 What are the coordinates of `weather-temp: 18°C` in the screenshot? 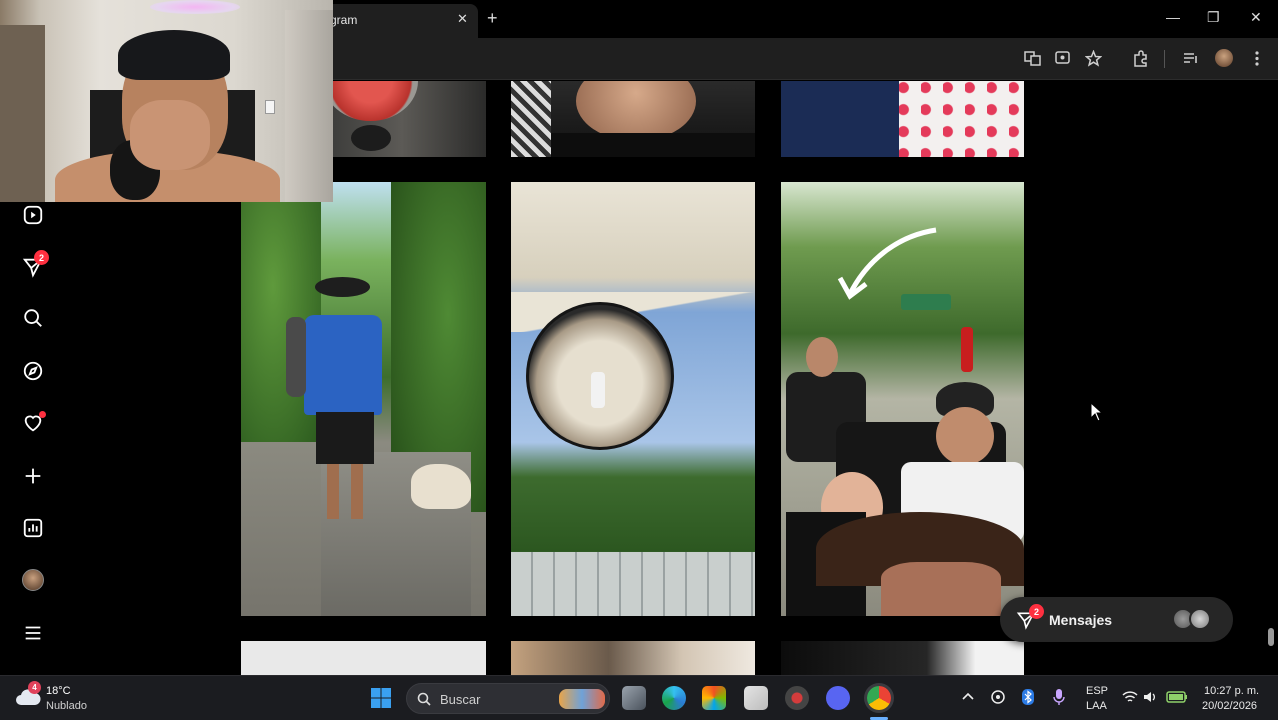 It's located at (58, 691).